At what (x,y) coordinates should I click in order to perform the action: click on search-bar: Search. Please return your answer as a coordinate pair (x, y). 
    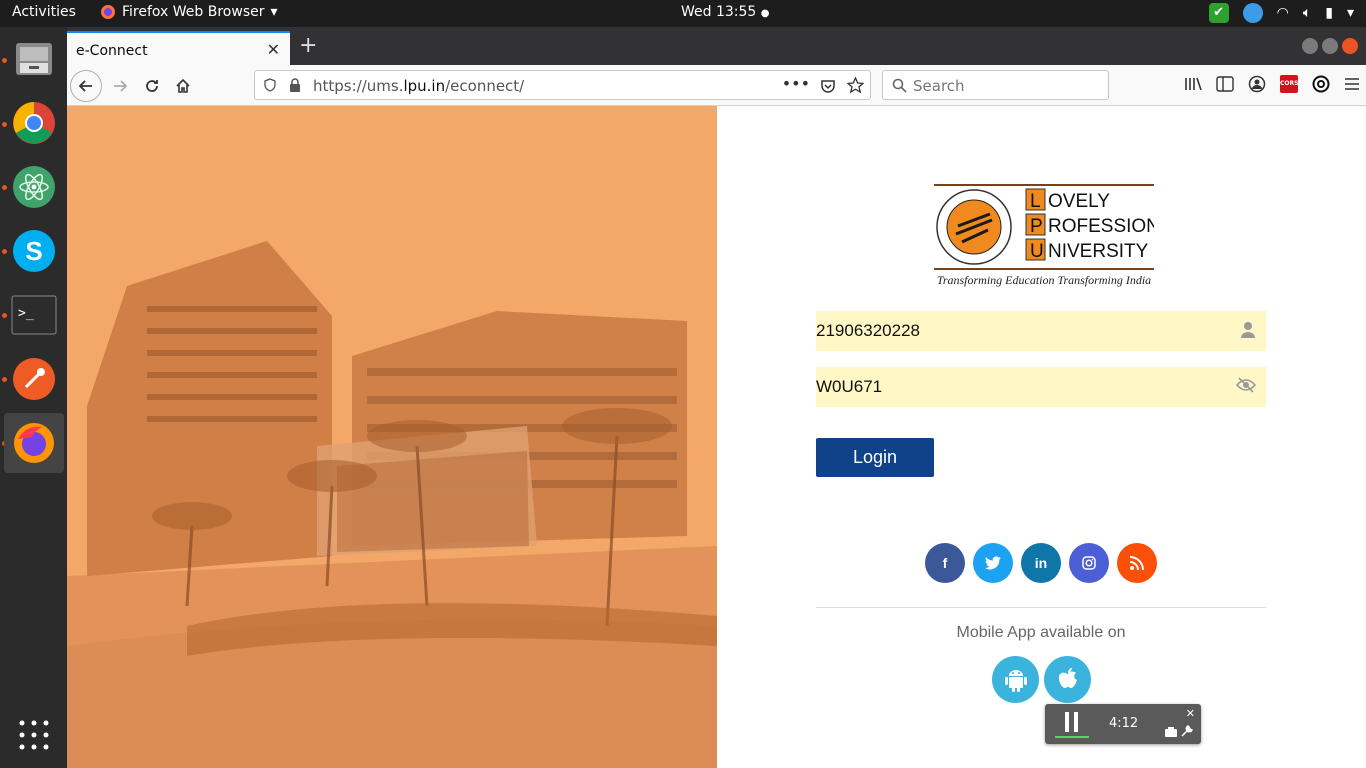
    Looking at the image, I should click on (995, 85).